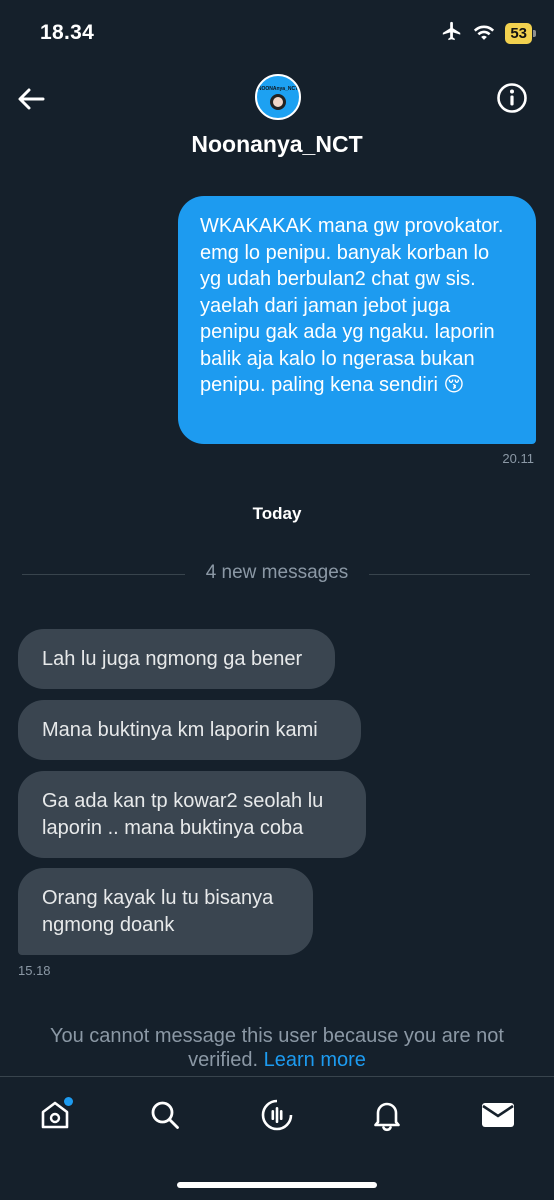 The width and height of the screenshot is (554, 1200). I want to click on status-time: 18.34, so click(67, 32).